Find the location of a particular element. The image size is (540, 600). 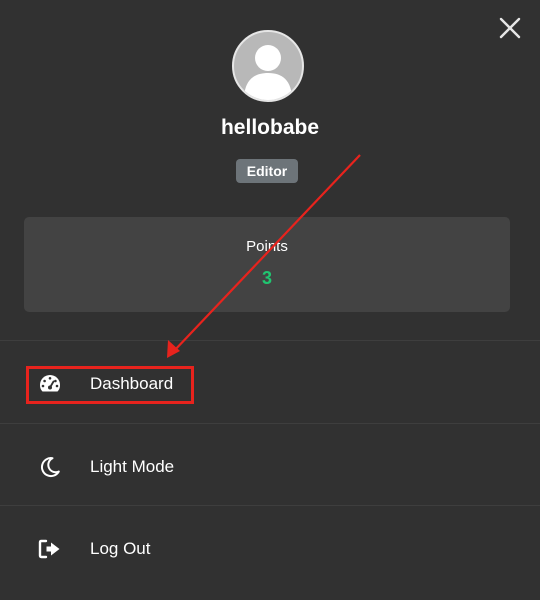

menu-item-dashboard: Dashboard is located at coordinates (270, 384).